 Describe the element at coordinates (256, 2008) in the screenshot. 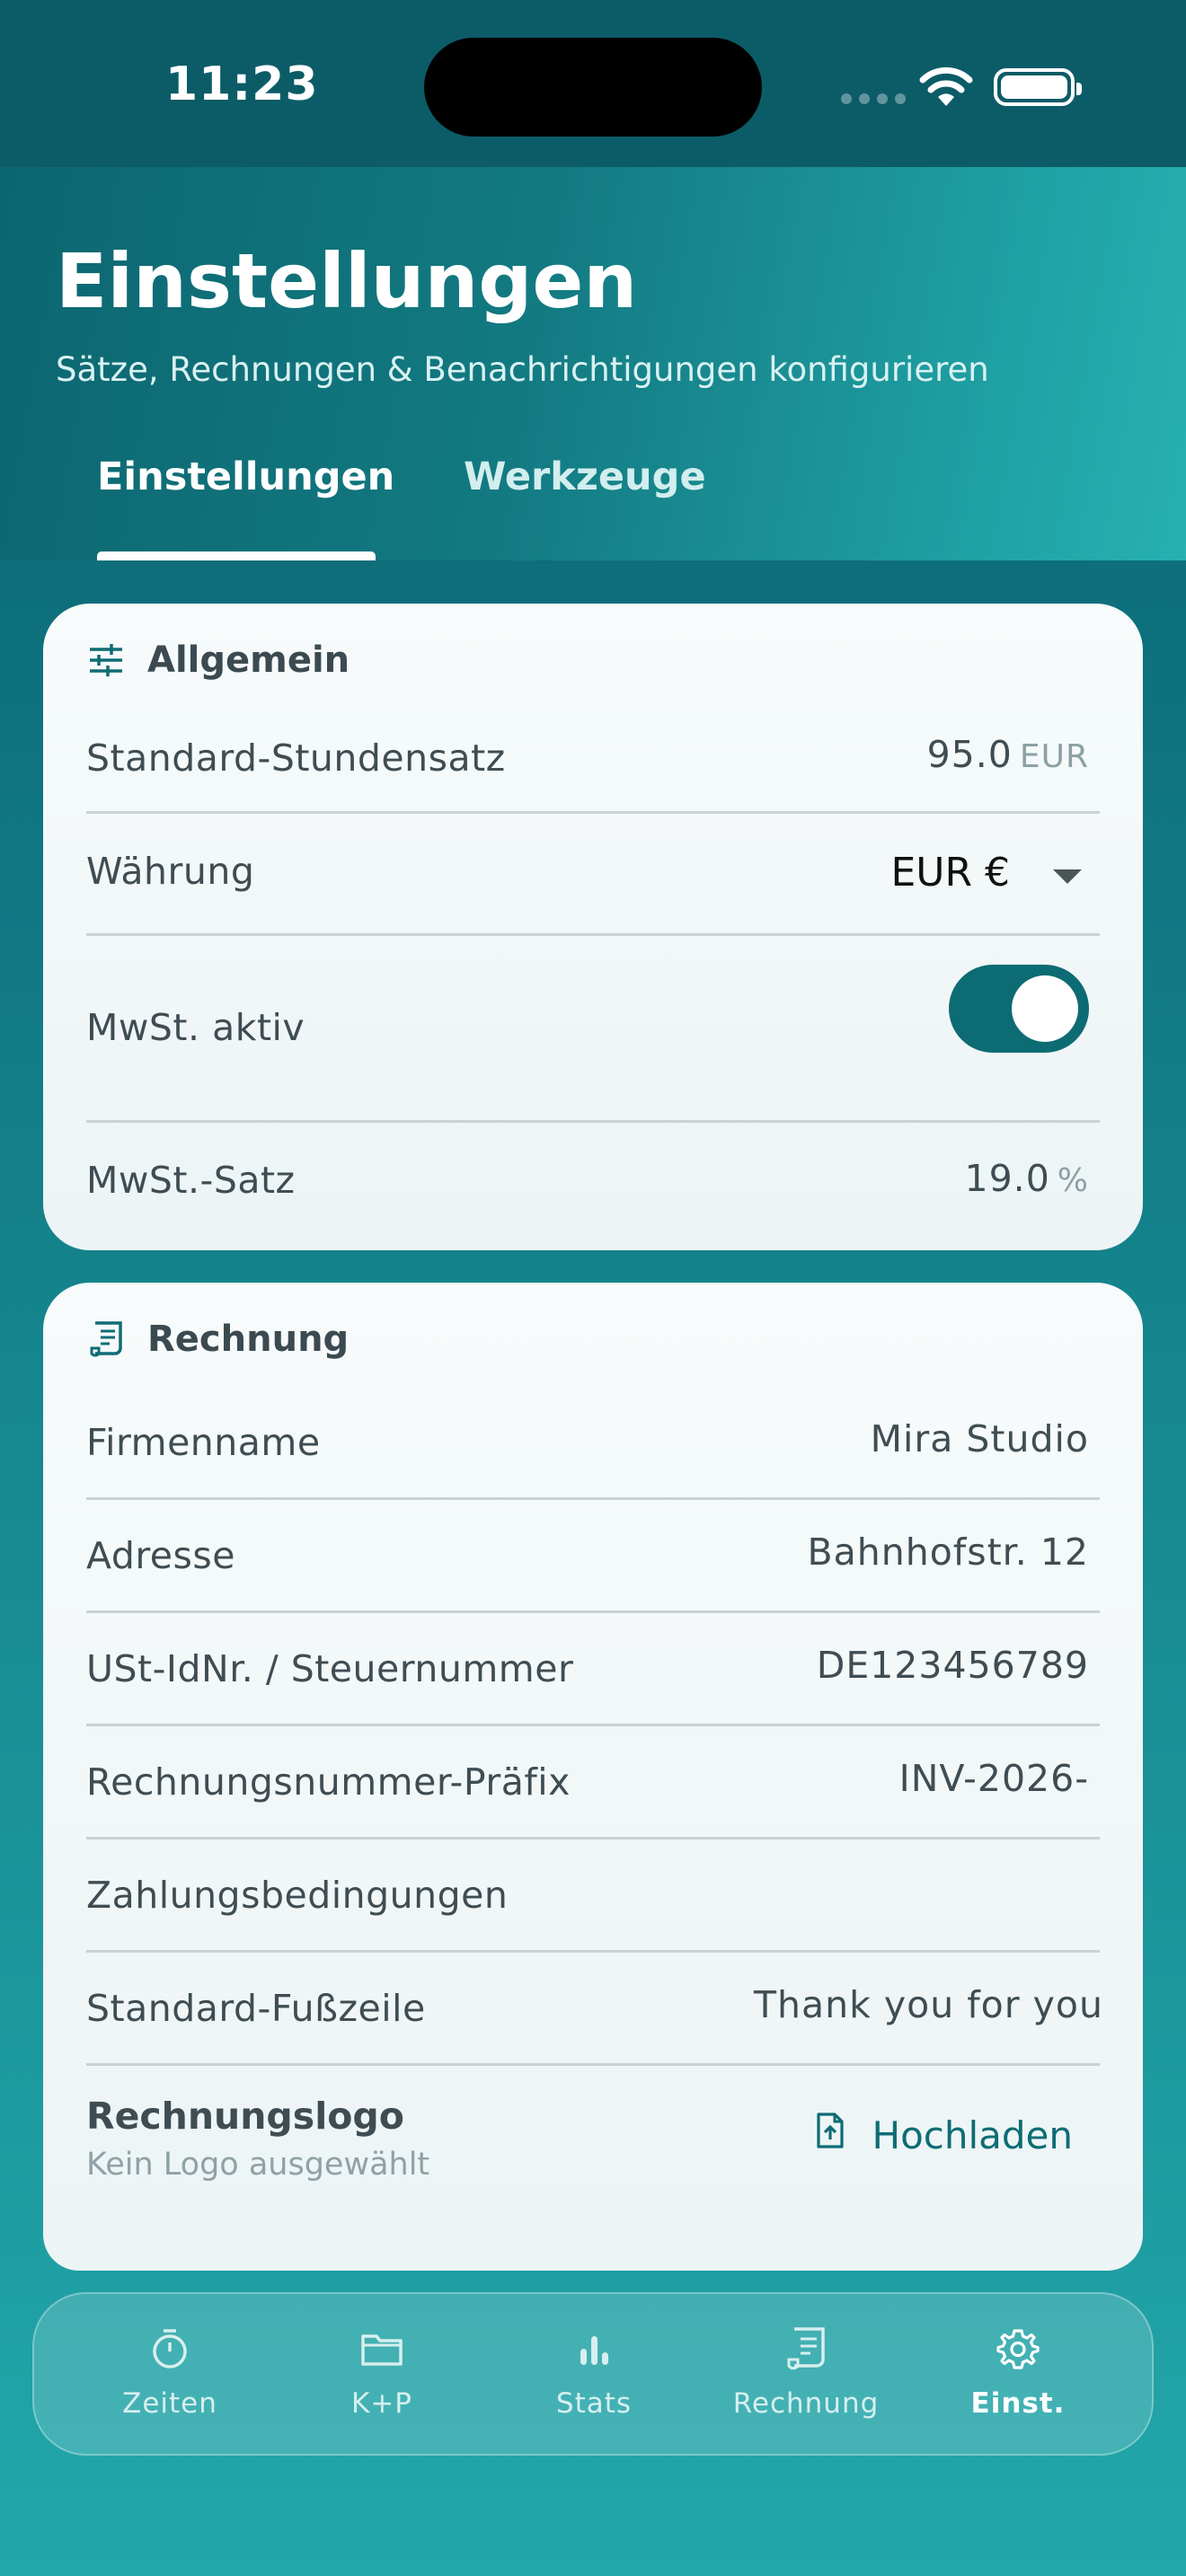

I see `footer-label: Standard-Fußzeile` at that location.